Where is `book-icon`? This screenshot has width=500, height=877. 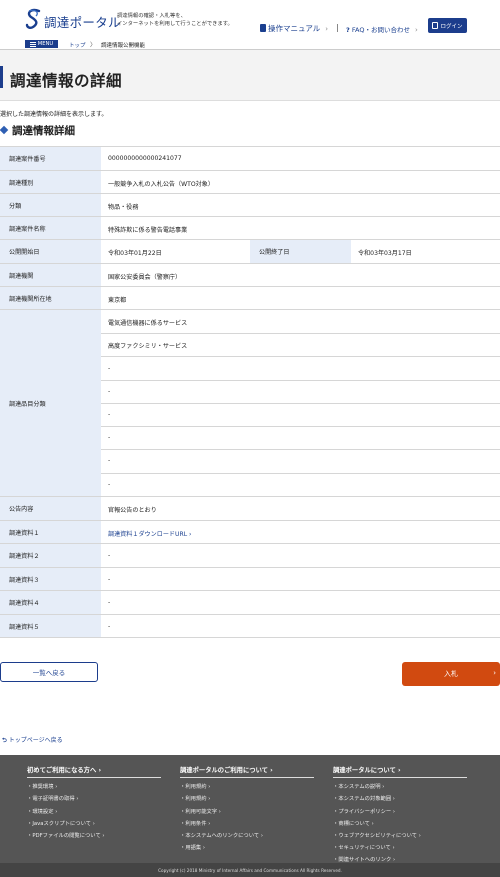 book-icon is located at coordinates (263, 28).